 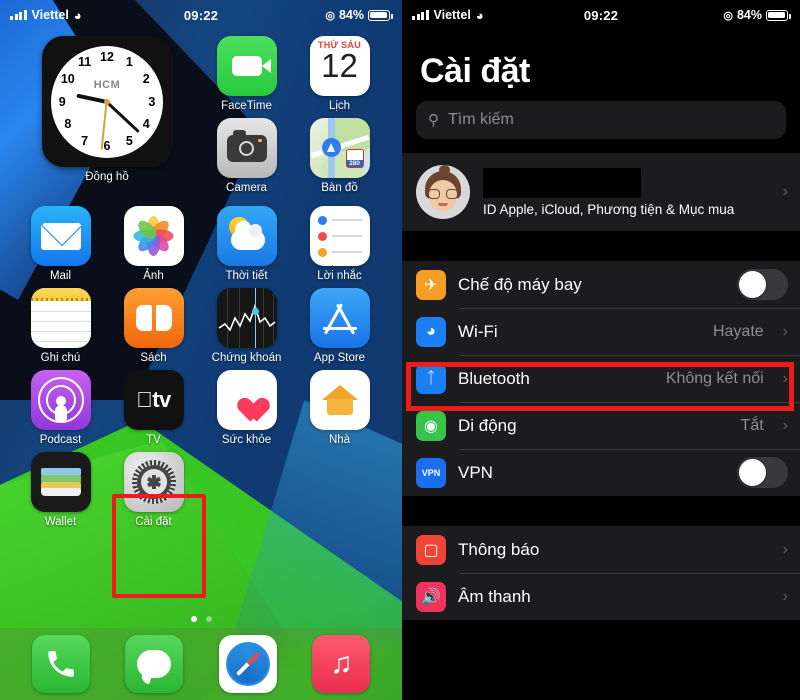 I want to click on app-label-appstore: App Store, so click(x=339, y=358).